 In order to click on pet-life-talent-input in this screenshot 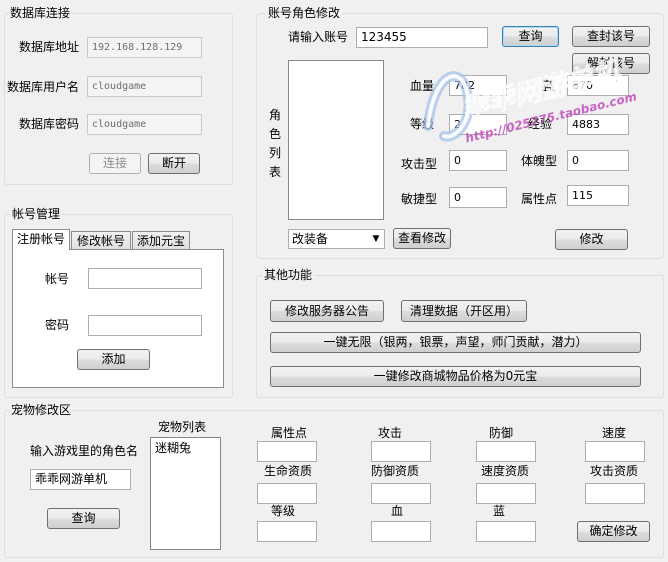, I will do `click(287, 493)`.